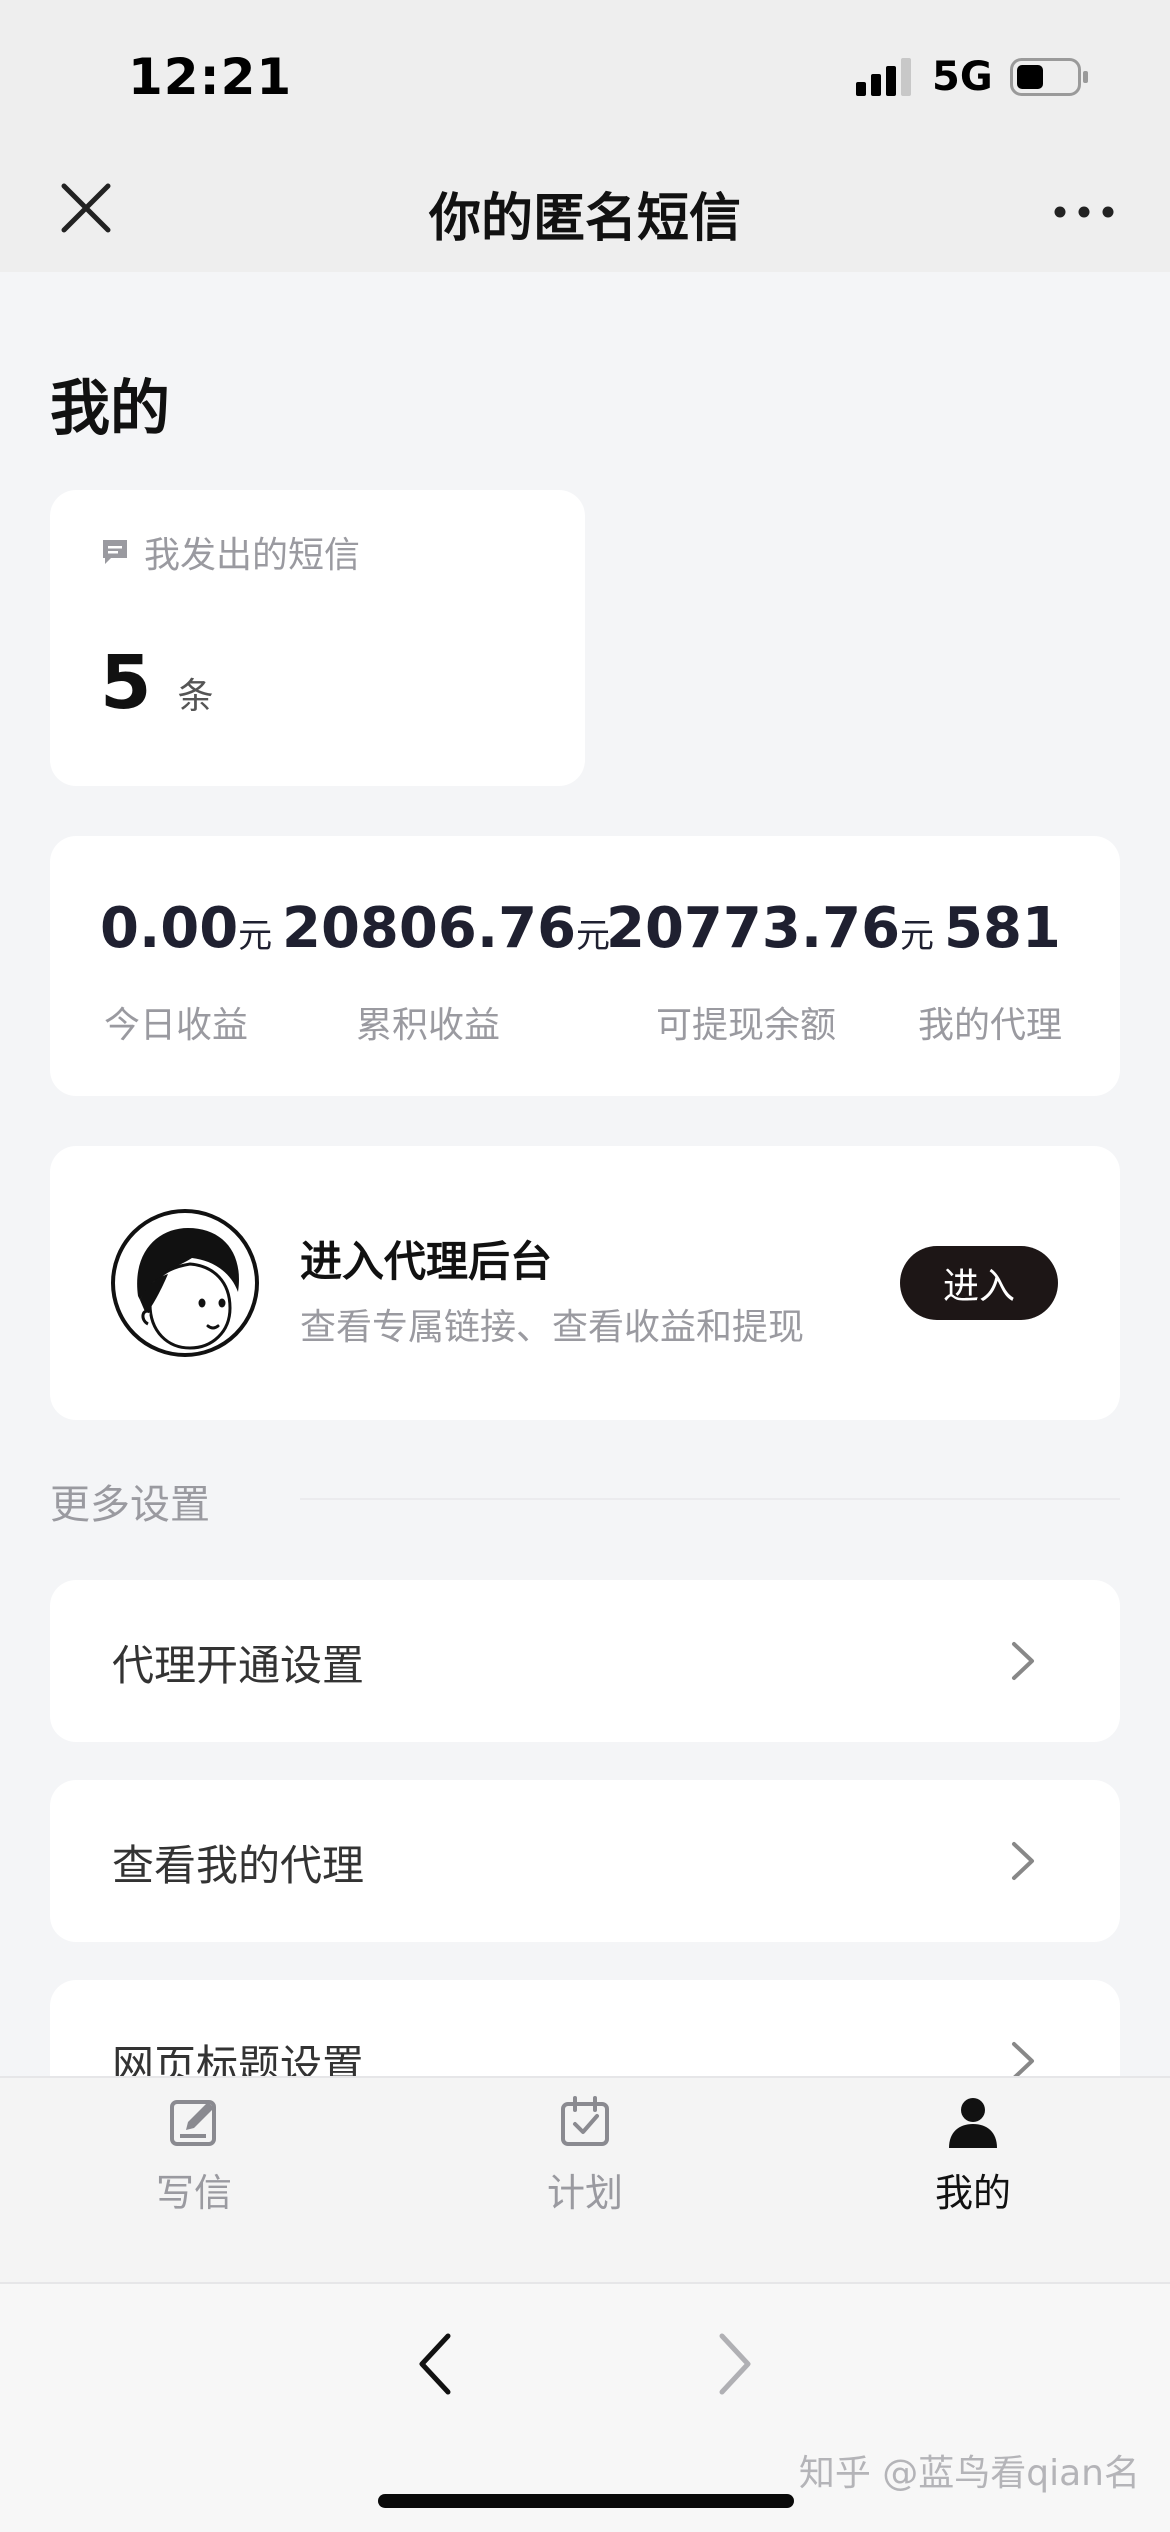 Image resolution: width=1170 pixels, height=2532 pixels. I want to click on page-title: 我的, so click(110, 409).